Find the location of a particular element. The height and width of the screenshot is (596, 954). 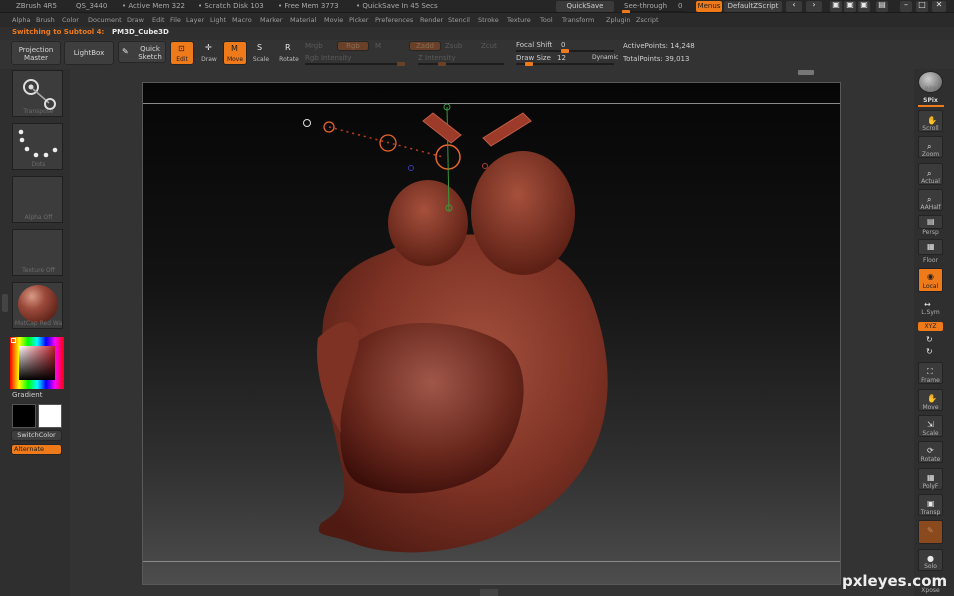

material-slot: MatCap Red Wa is located at coordinates (37, 305).